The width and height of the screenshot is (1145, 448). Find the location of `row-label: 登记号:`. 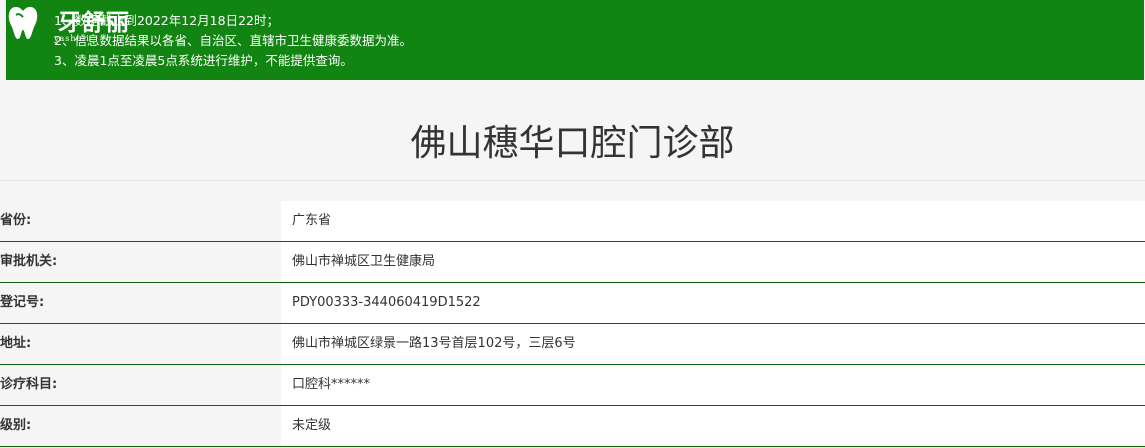

row-label: 登记号: is located at coordinates (140, 303).